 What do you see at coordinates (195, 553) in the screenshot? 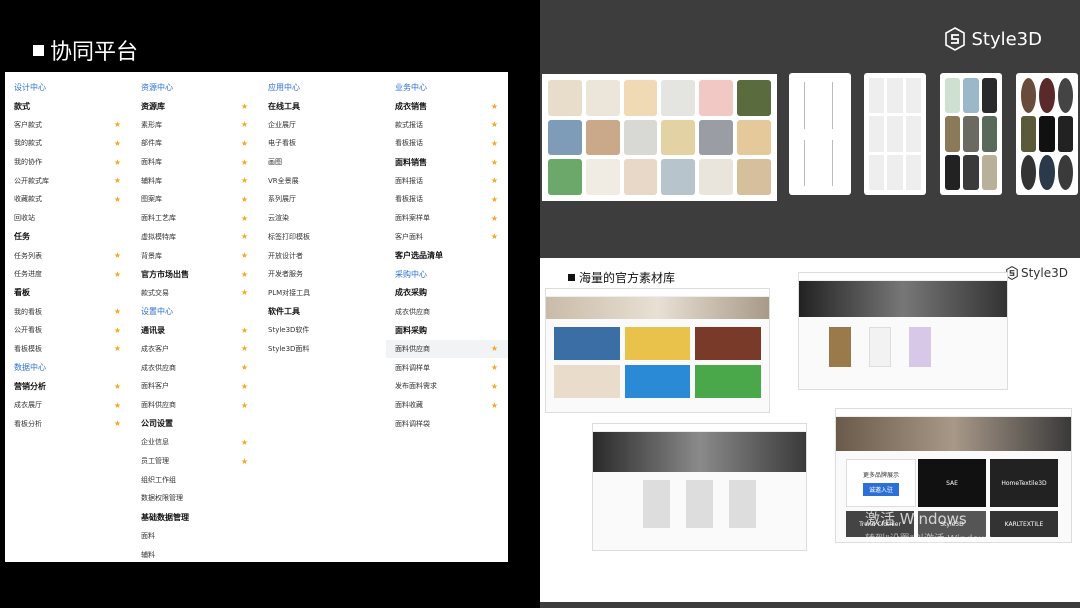
I see `menu-item: 辅料` at bounding box center [195, 553].